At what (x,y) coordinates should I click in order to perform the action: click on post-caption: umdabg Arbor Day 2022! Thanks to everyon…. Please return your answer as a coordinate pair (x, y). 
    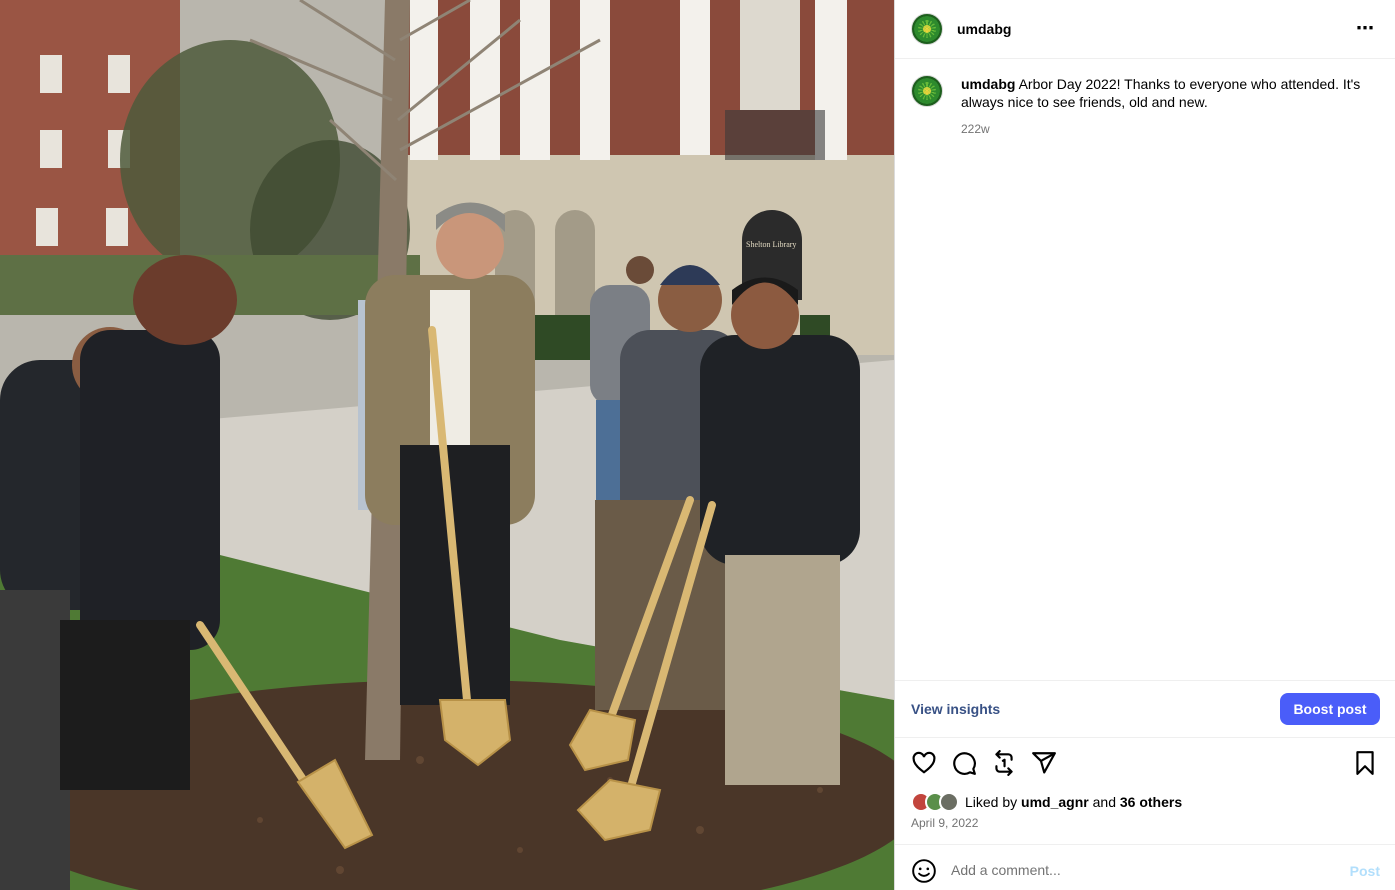
    Looking at the image, I should click on (1145, 98).